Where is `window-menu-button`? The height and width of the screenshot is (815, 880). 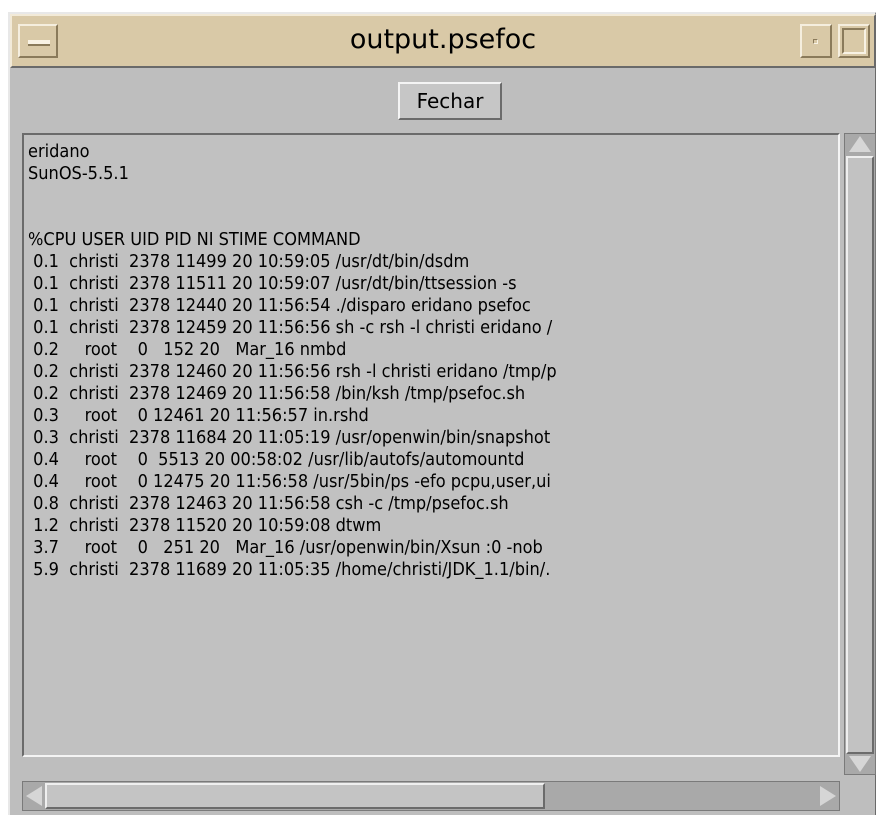 window-menu-button is located at coordinates (38, 41).